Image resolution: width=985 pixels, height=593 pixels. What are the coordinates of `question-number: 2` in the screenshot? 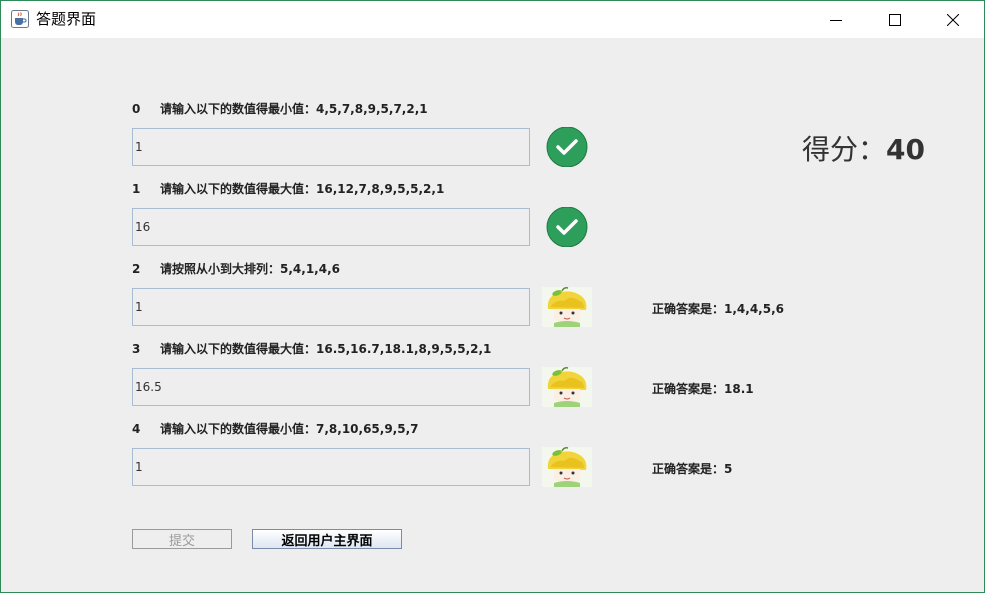 It's located at (136, 269).